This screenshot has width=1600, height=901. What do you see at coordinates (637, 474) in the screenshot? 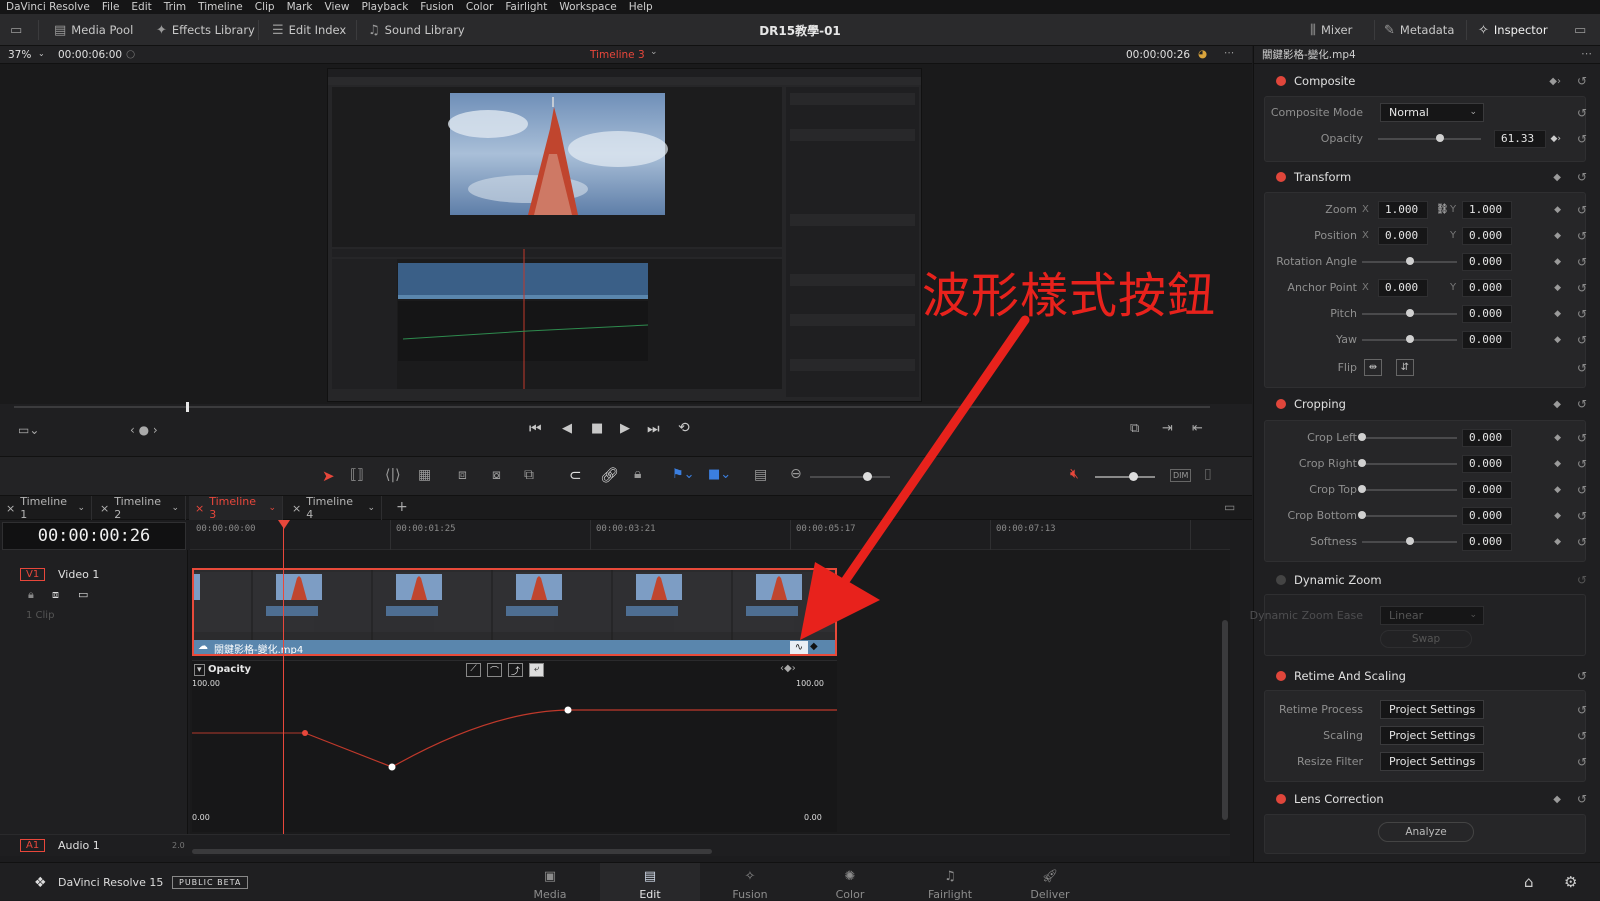
I see `position-lock-icon: 🔒︎` at bounding box center [637, 474].